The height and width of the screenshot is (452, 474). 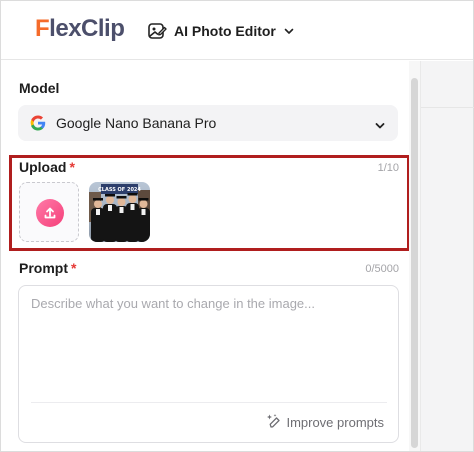 I want to click on panel-scrollbar-thumb, so click(x=414, y=263).